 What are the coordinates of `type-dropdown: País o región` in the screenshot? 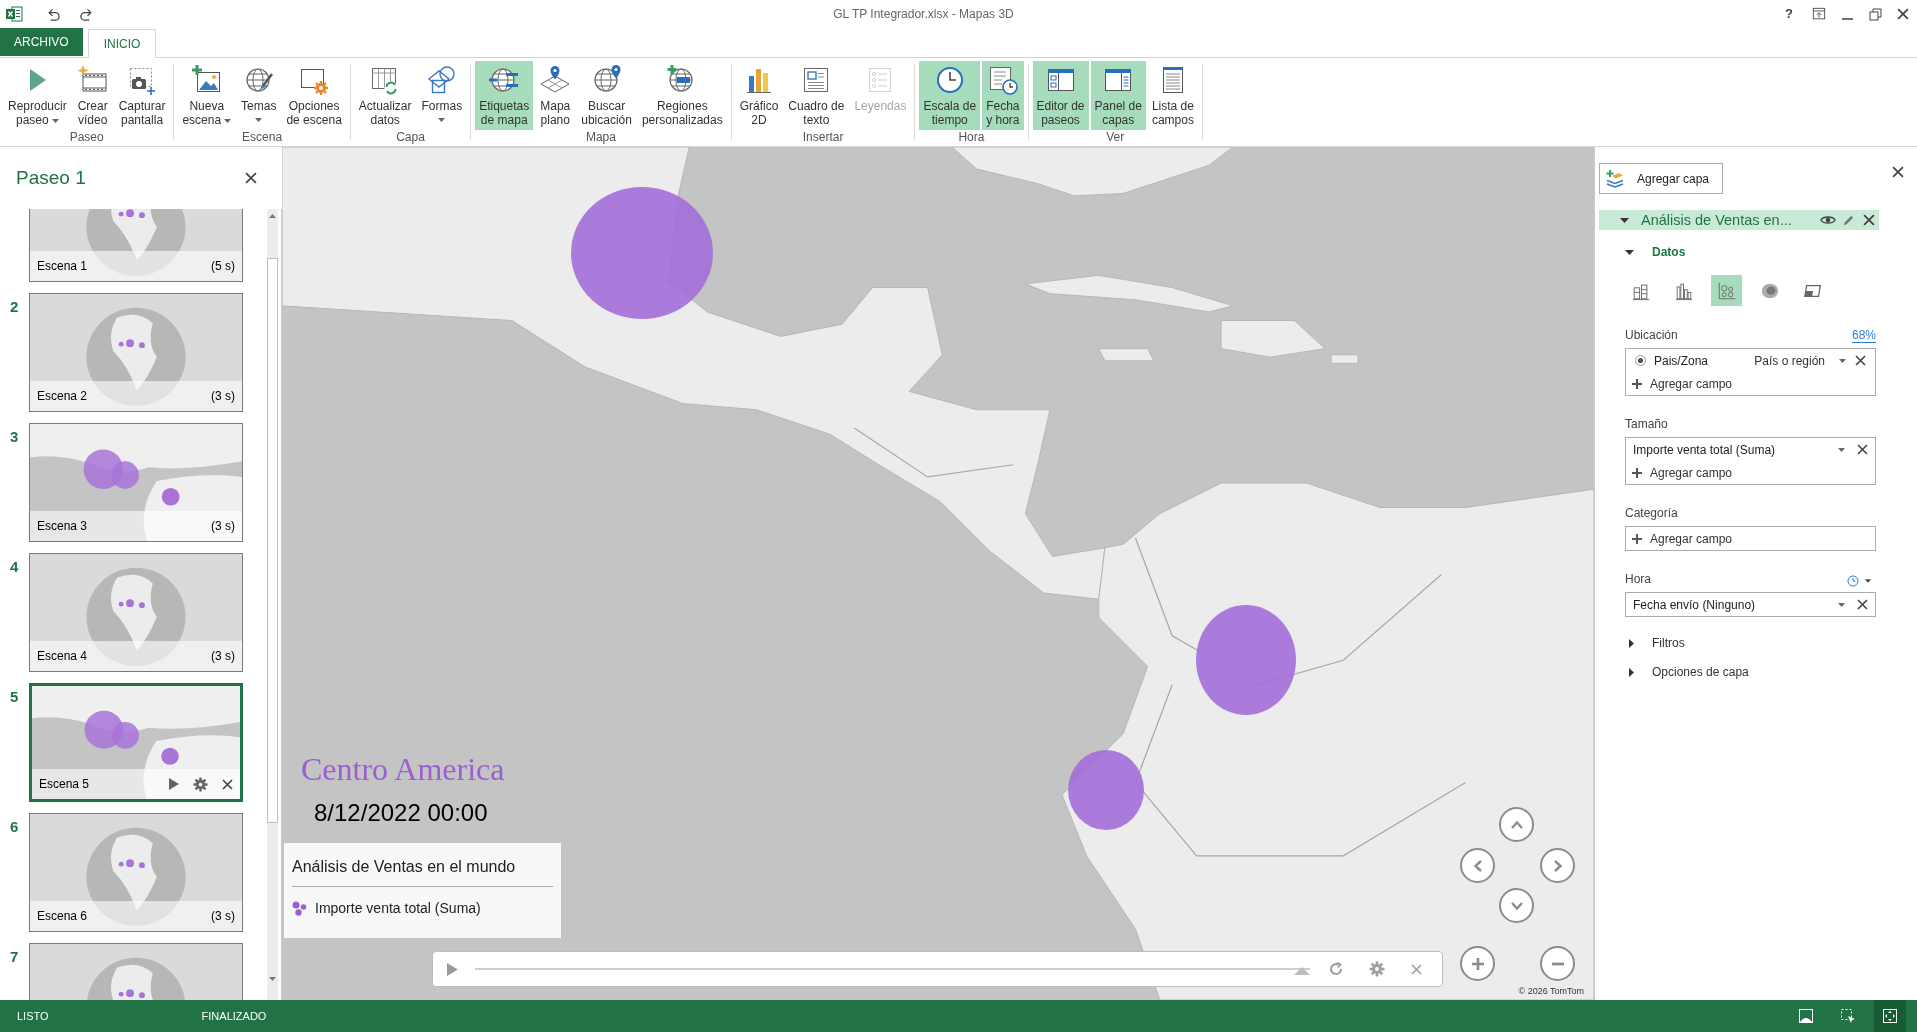 It's located at (1800, 360).